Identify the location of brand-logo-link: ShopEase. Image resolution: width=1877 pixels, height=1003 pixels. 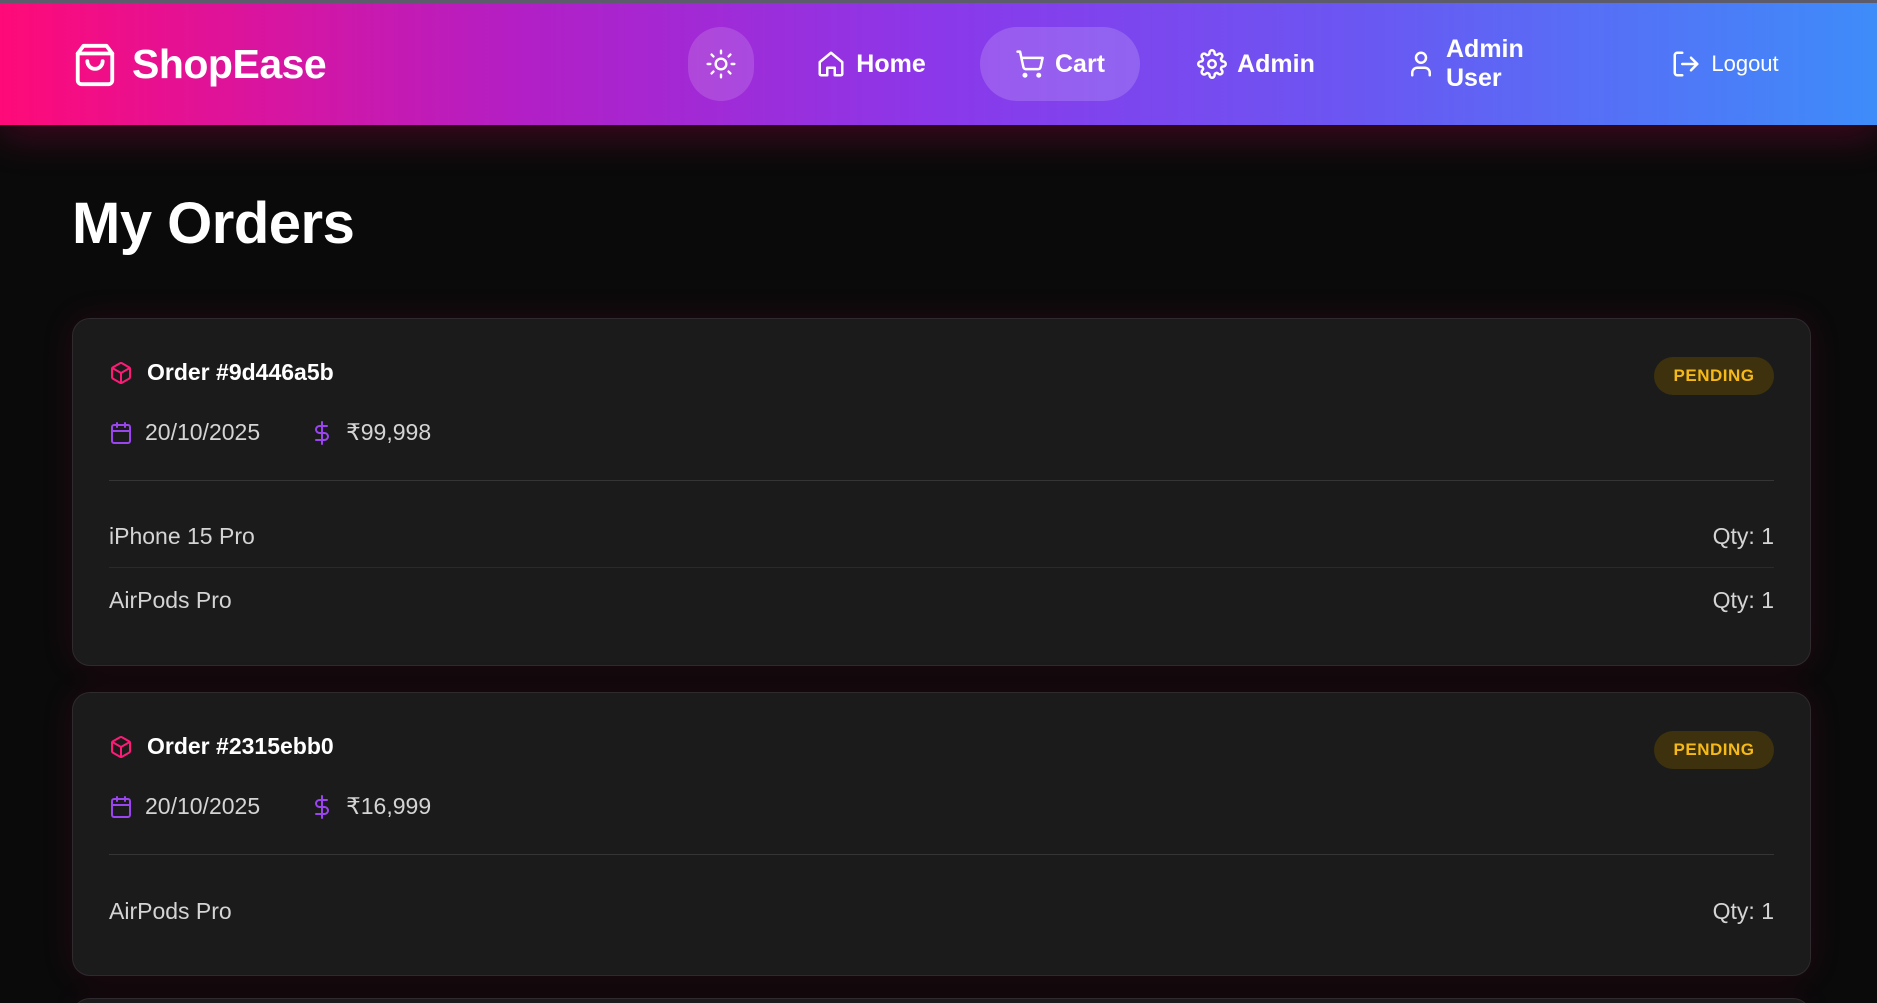
(199, 64).